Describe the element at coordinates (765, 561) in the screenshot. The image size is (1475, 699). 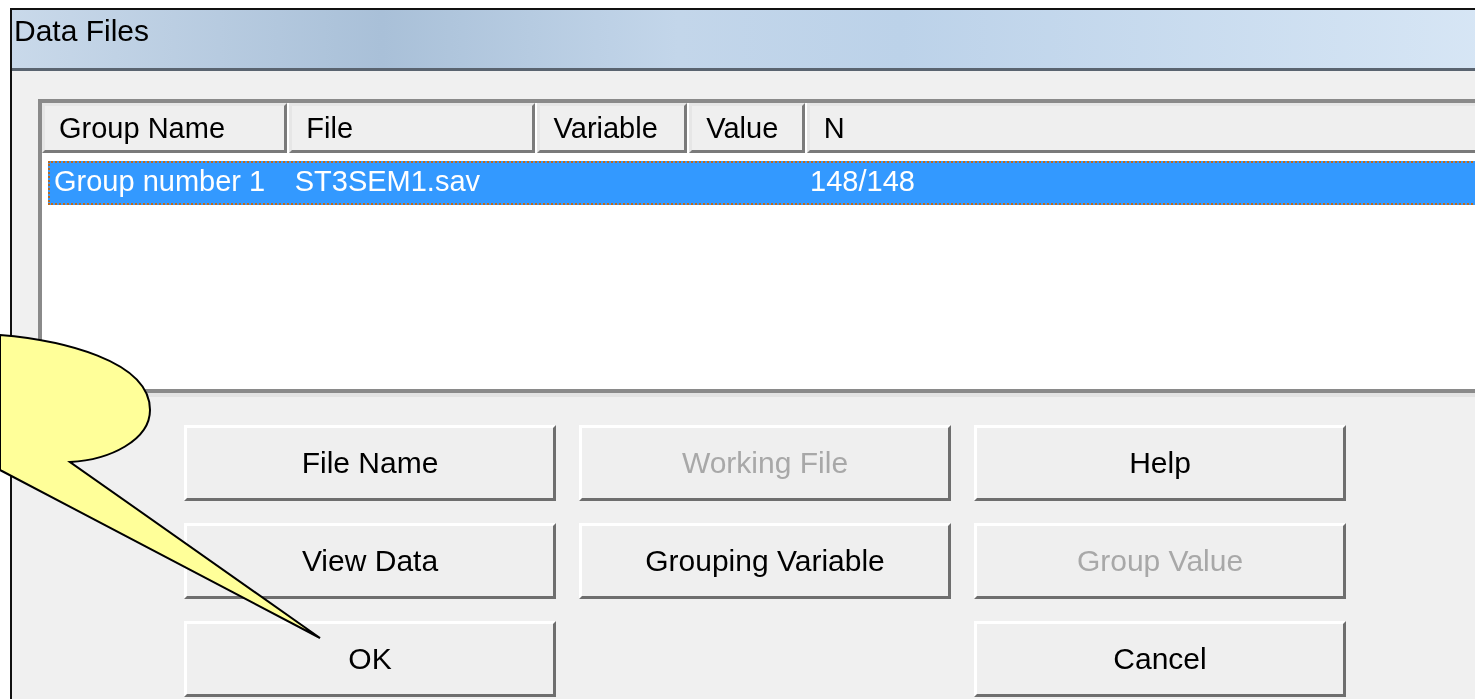
I see `dialog-button: Grouping Variable` at that location.